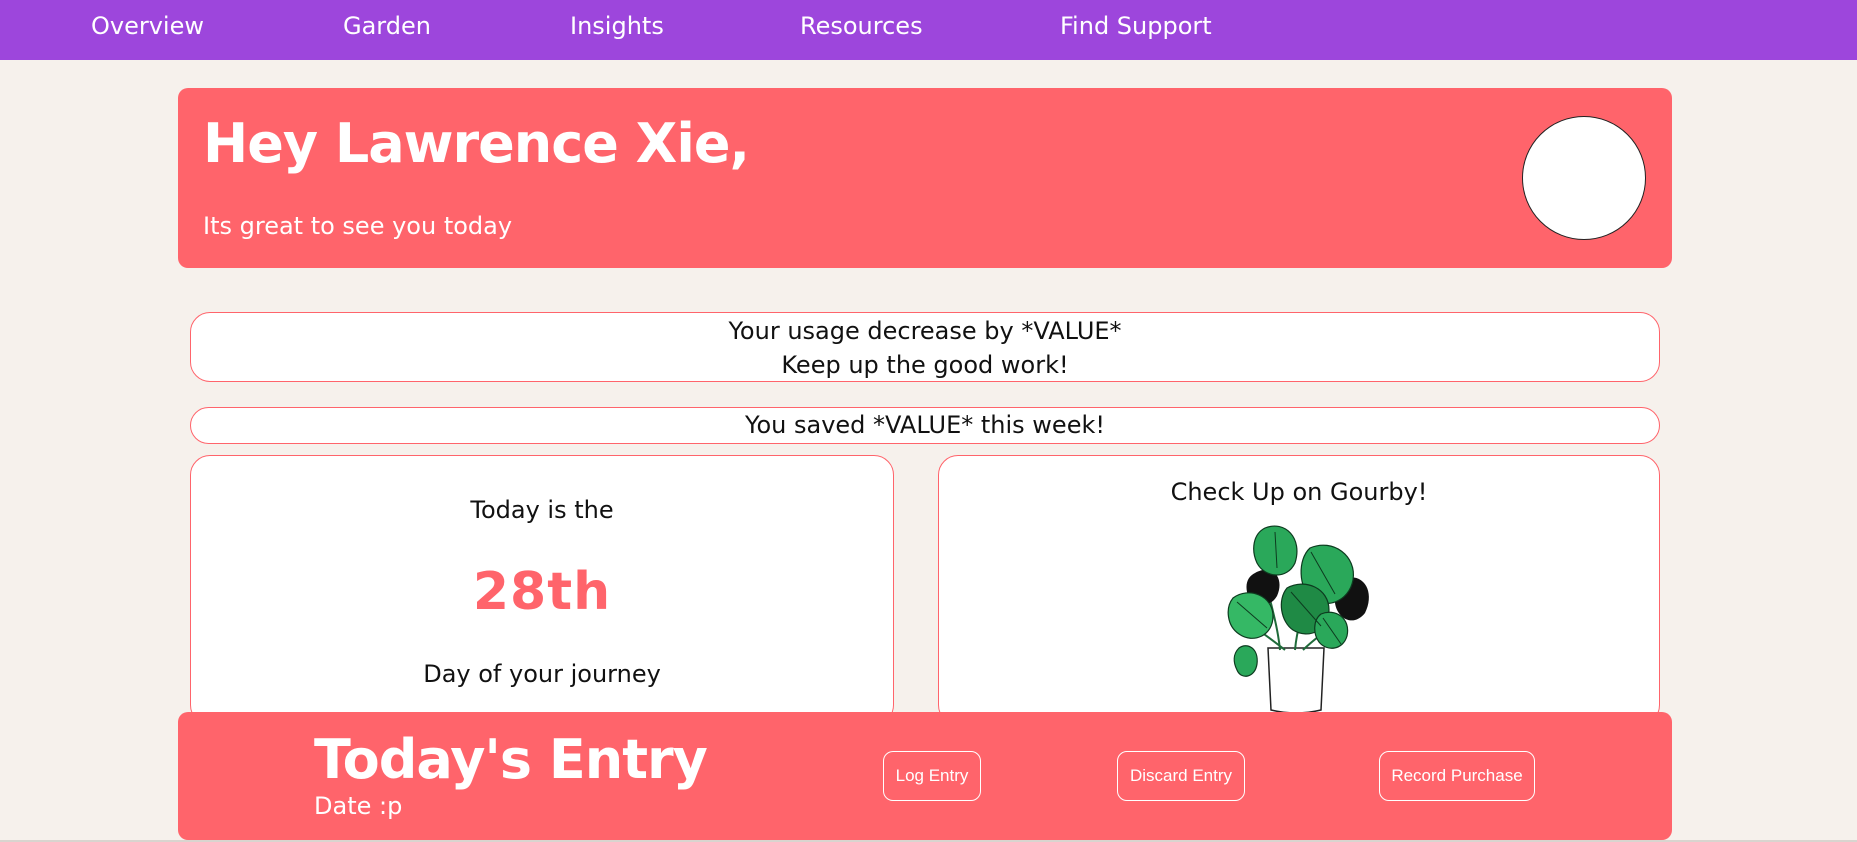 Image resolution: width=1857 pixels, height=842 pixels. Describe the element at coordinates (925, 331) in the screenshot. I see `usage-banner-line-1: Your usage decrease by *VALUE*` at that location.